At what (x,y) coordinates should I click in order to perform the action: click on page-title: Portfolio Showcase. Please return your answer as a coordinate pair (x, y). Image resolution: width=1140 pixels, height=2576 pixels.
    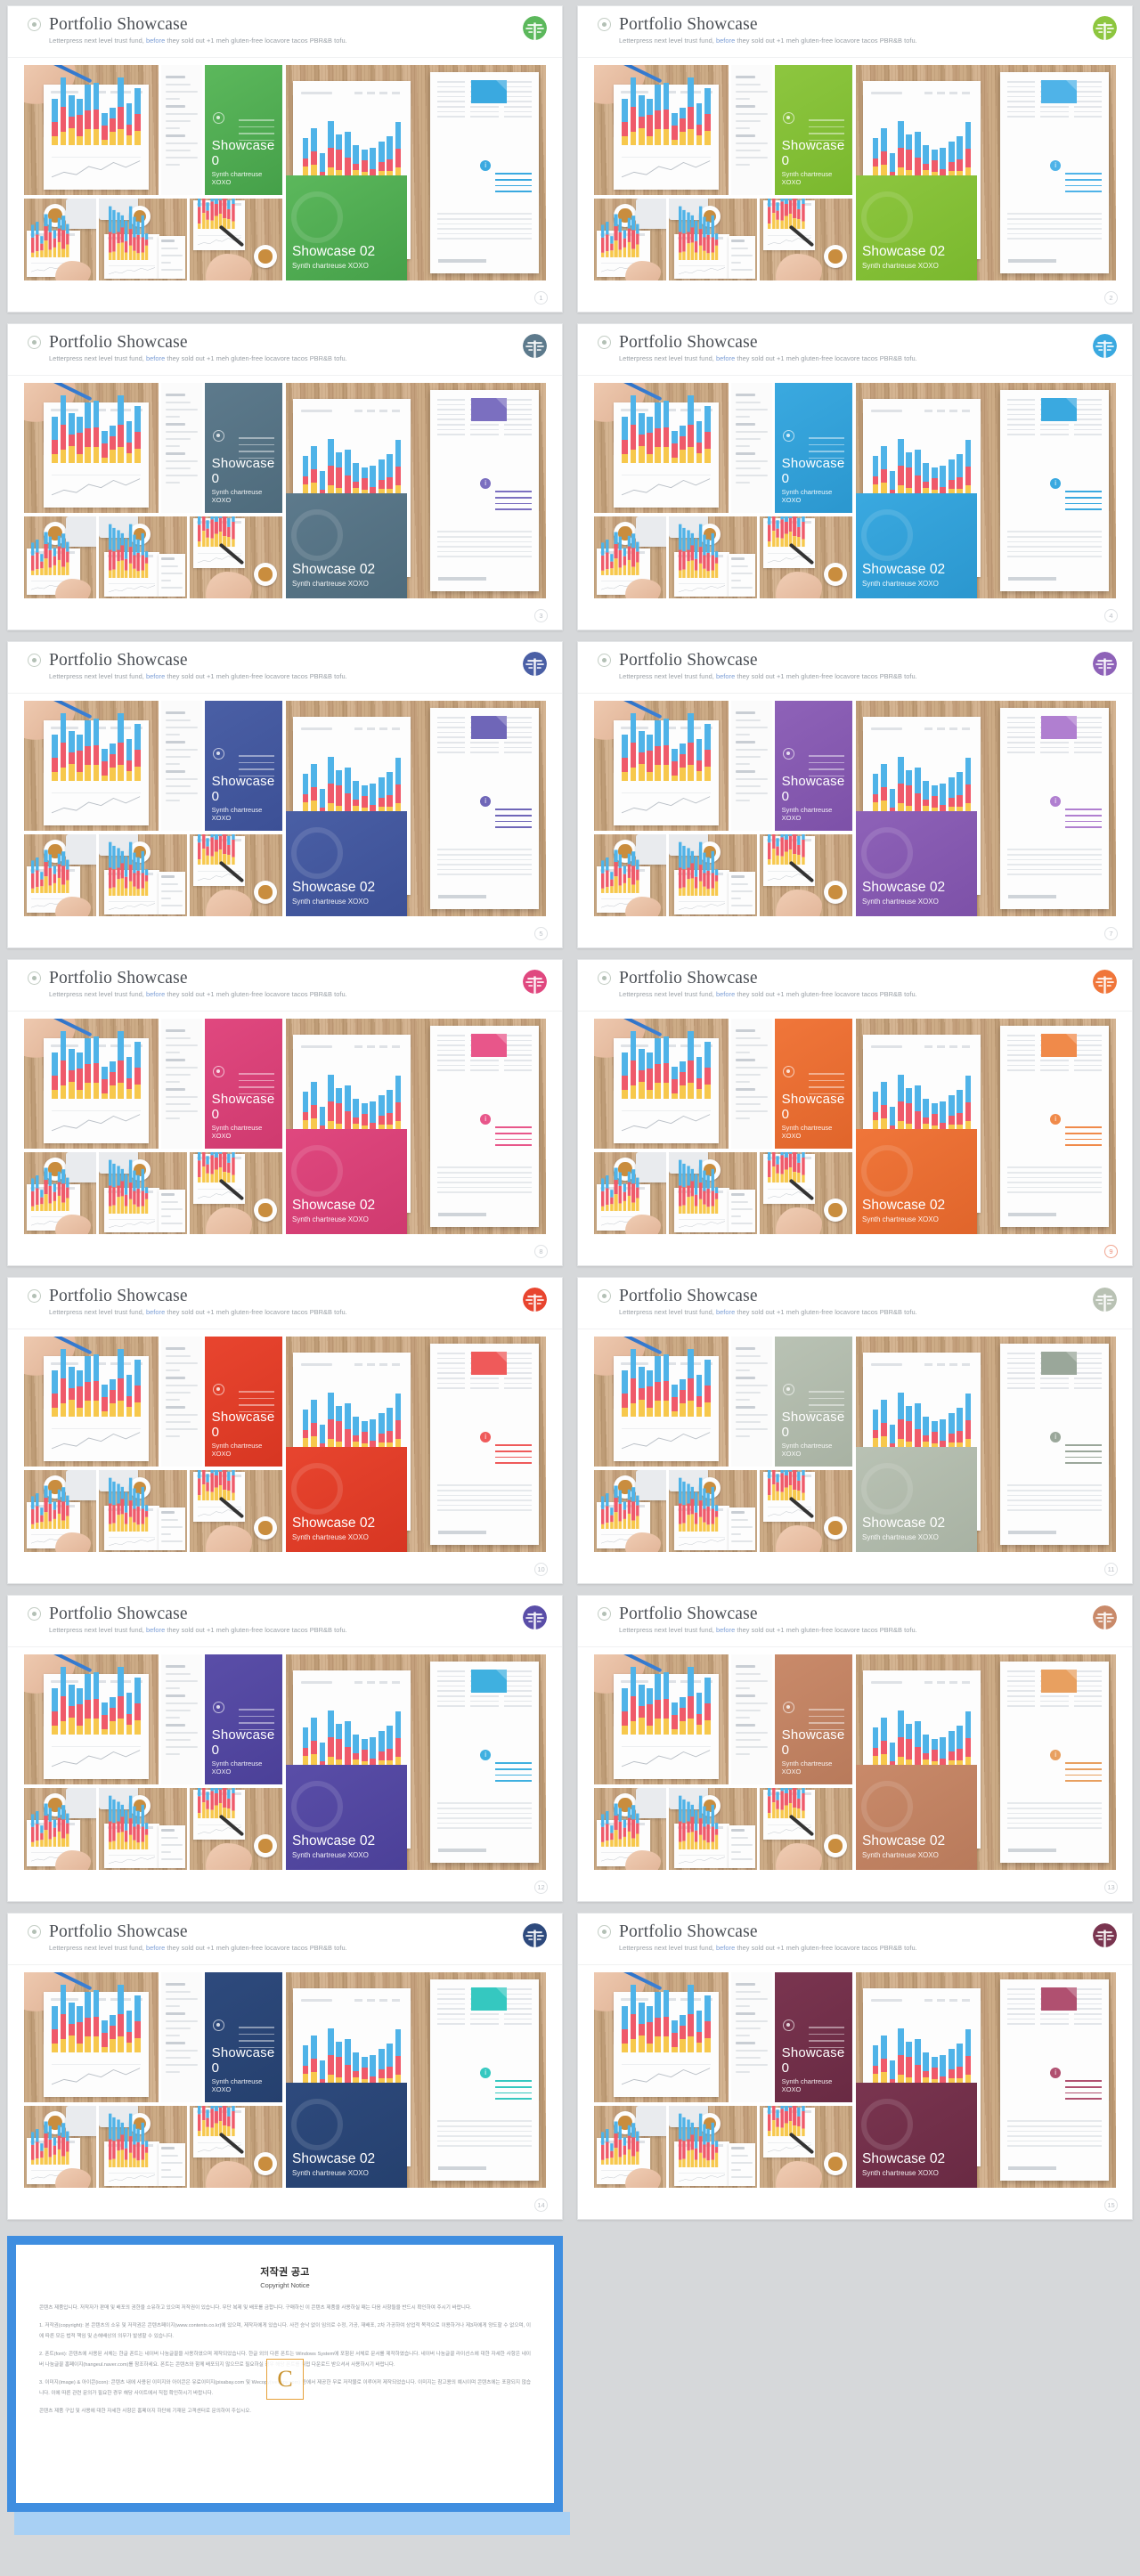
    Looking at the image, I should click on (118, 24).